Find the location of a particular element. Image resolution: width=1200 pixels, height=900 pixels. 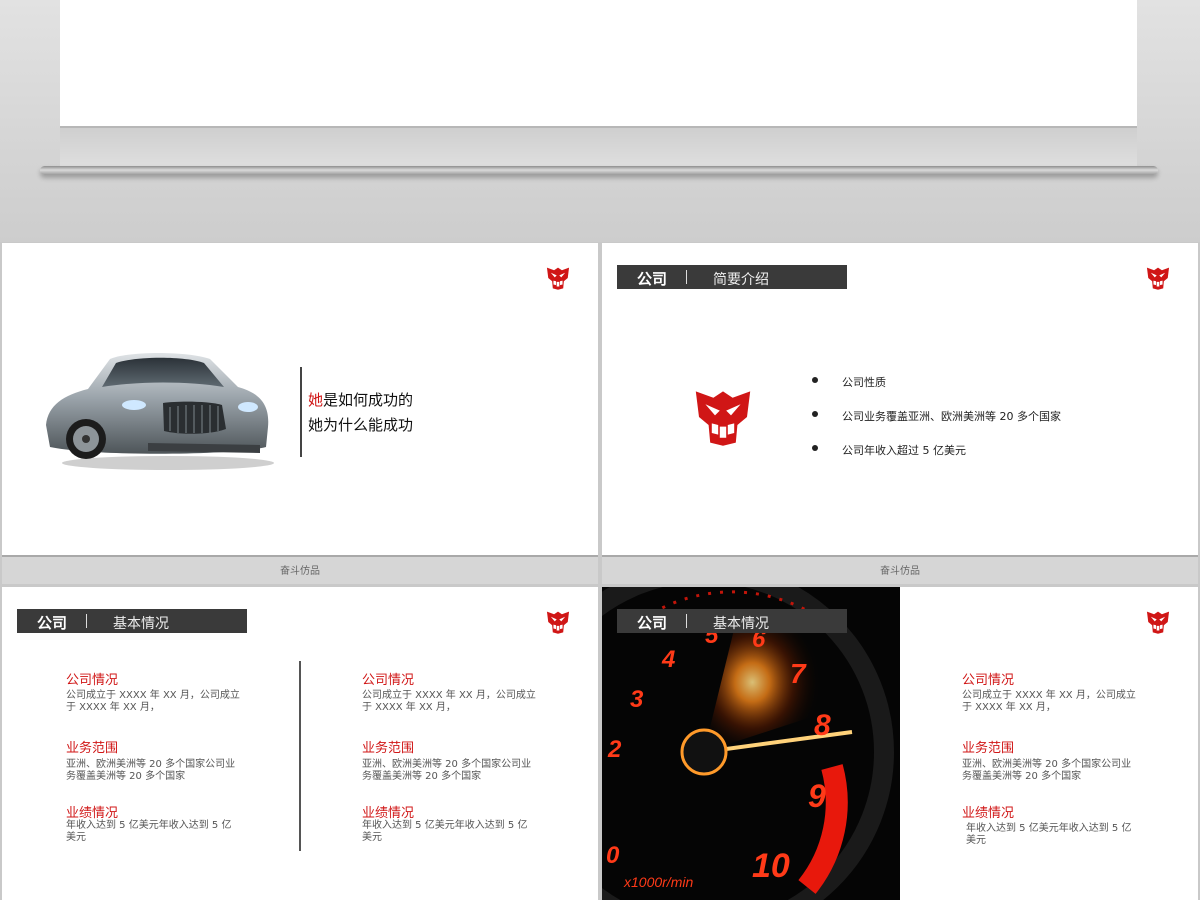

slide1-line1-text: 是如何成功的 is located at coordinates (368, 400).